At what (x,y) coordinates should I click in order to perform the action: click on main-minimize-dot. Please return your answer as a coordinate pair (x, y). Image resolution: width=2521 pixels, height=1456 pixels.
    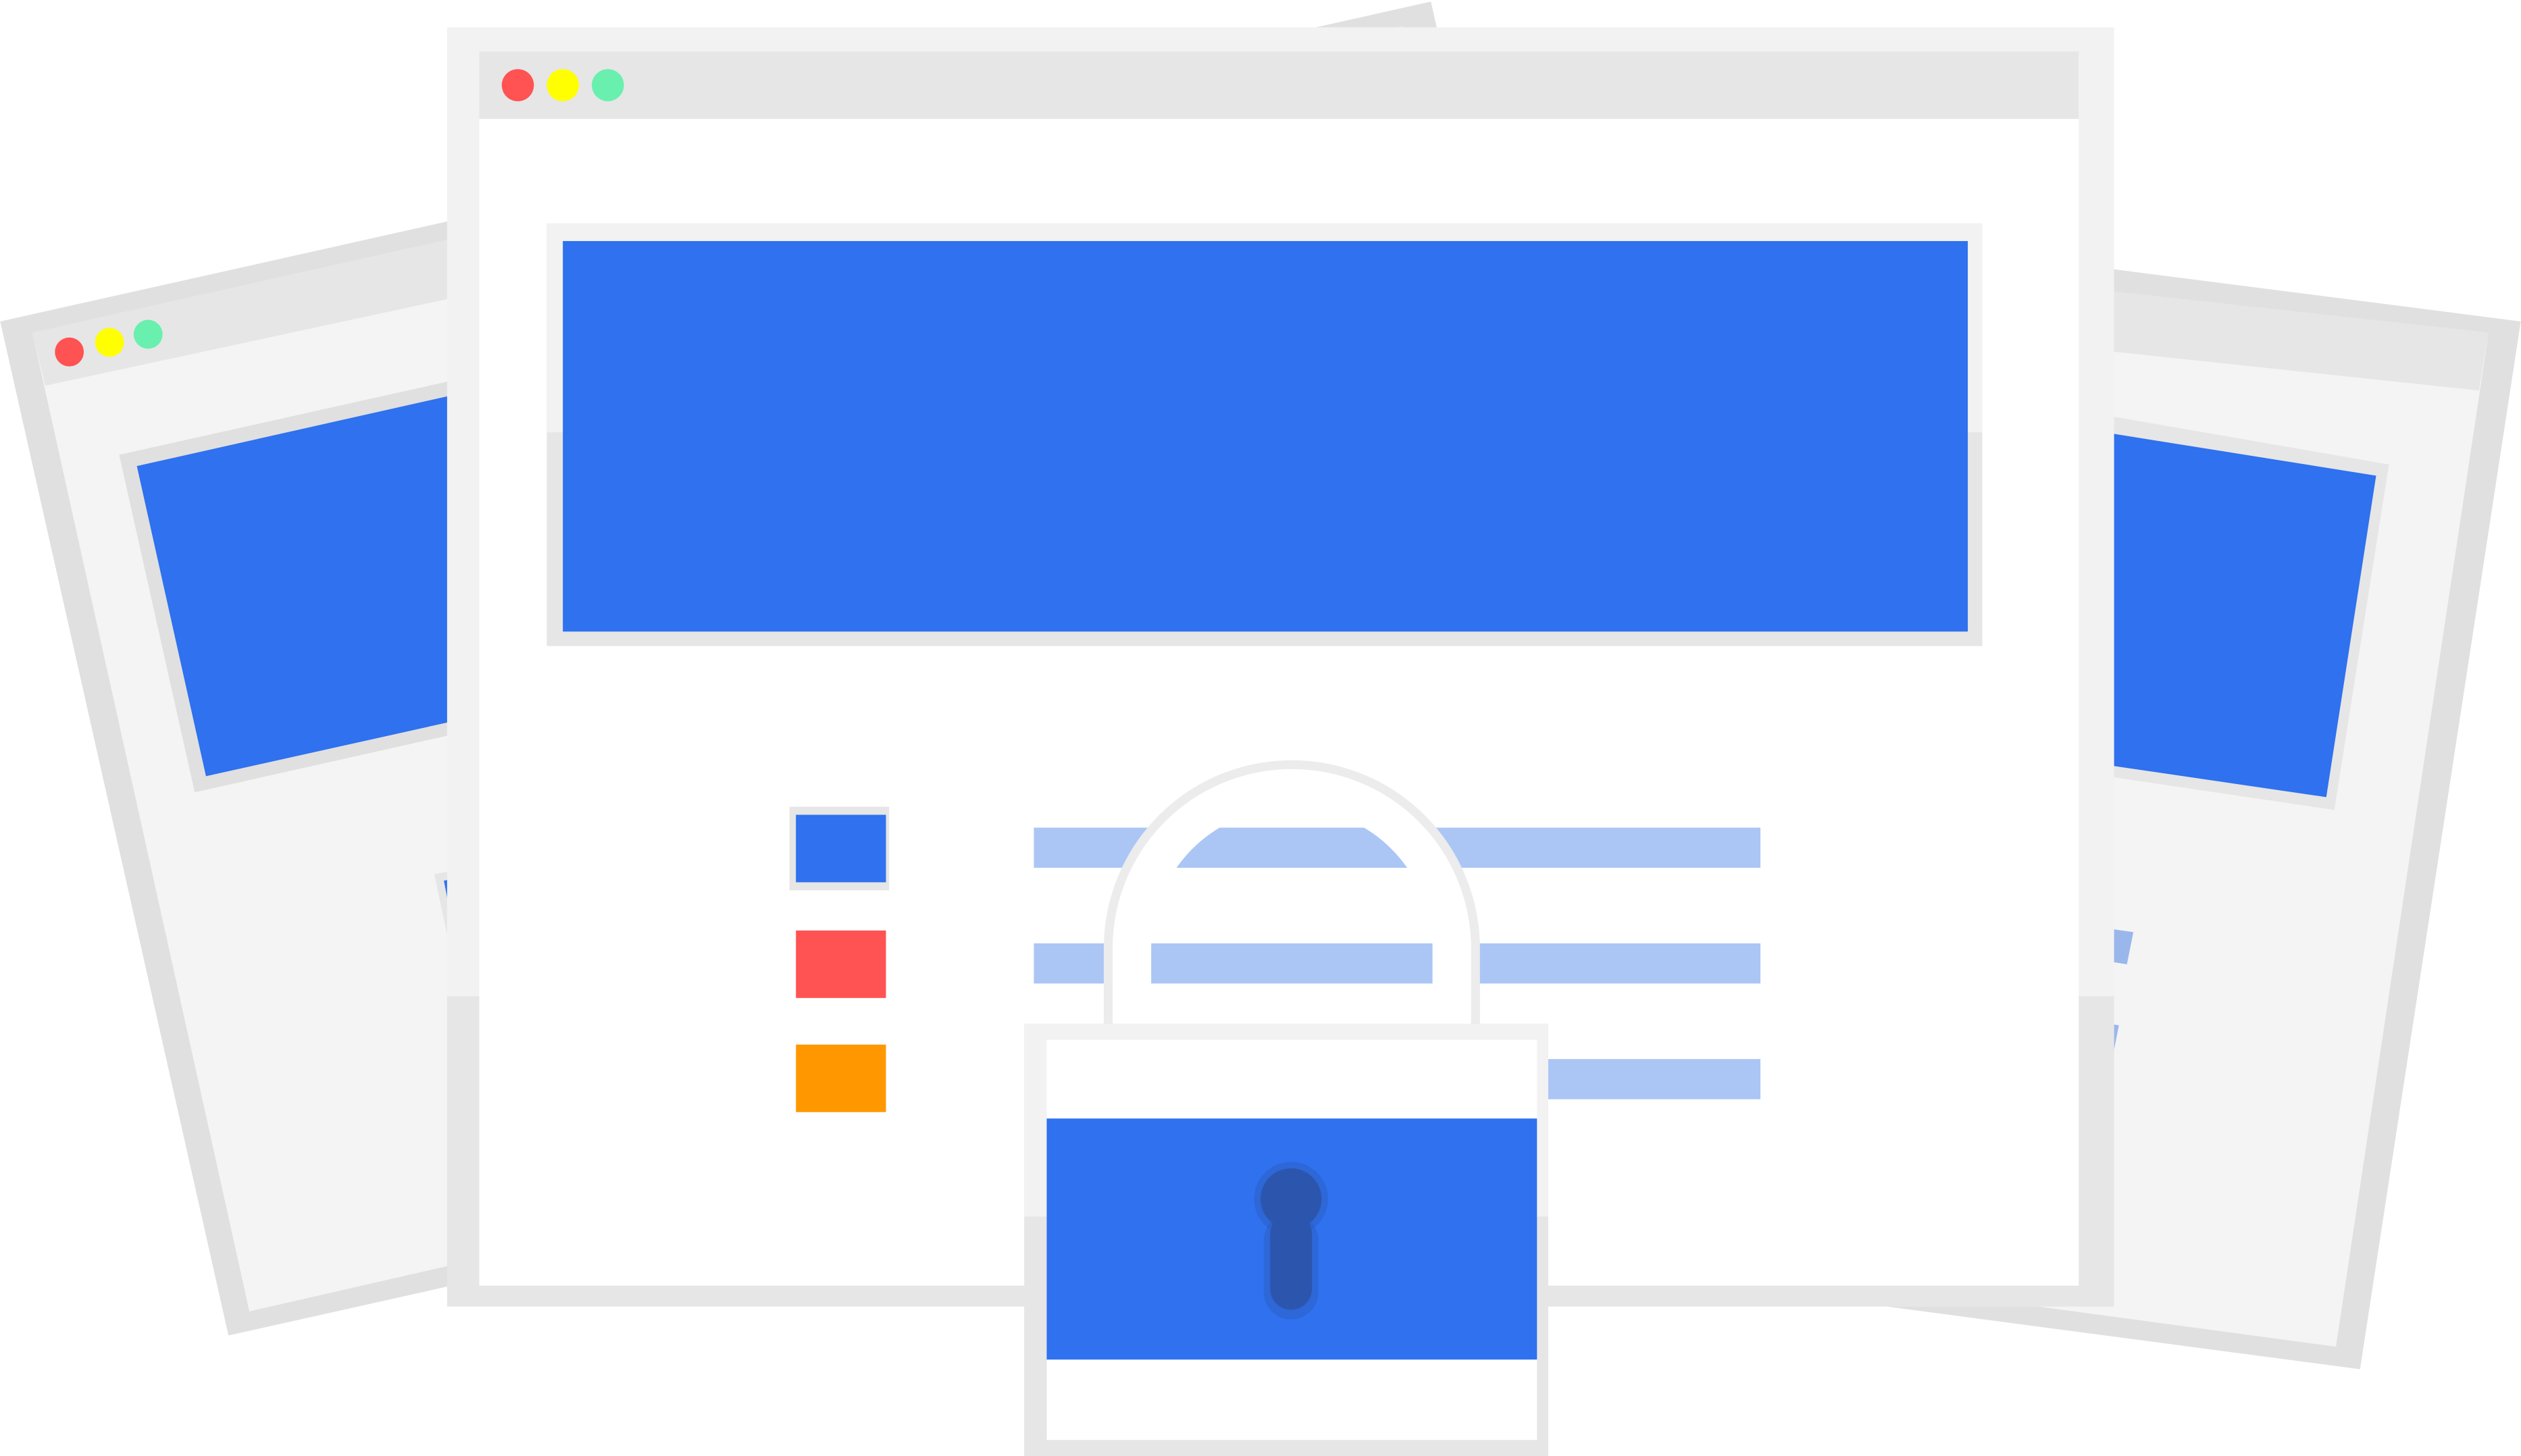
    Looking at the image, I should click on (563, 85).